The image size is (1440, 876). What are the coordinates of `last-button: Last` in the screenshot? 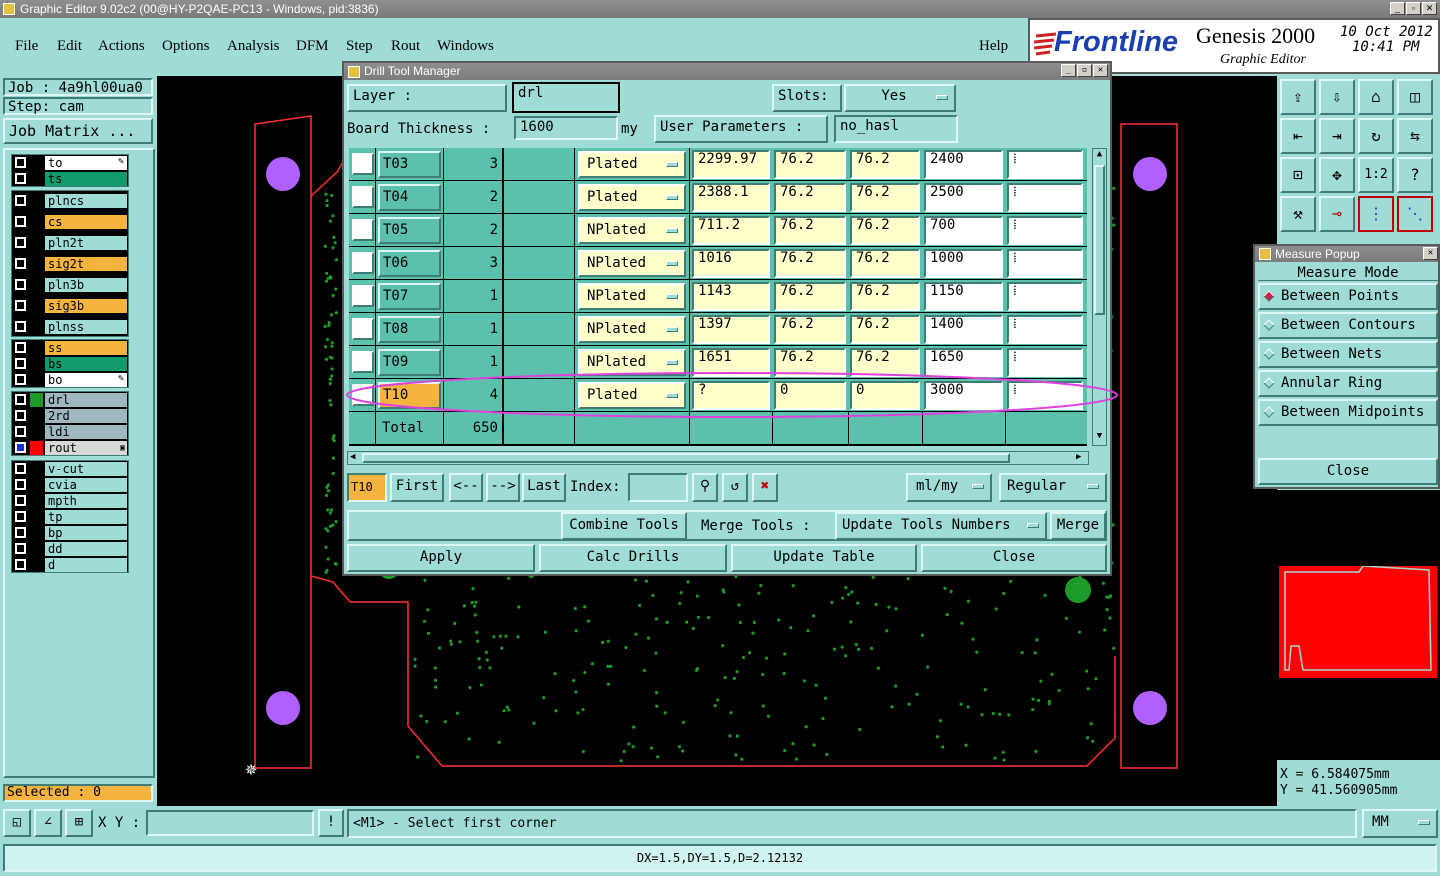 It's located at (544, 487).